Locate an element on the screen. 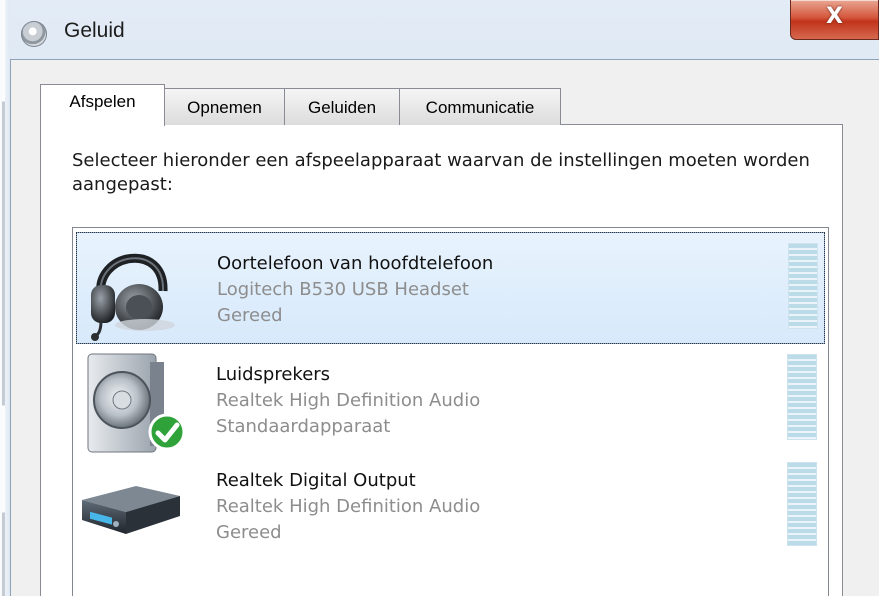 The height and width of the screenshot is (596, 879). digital-receiver-icon is located at coordinates (131, 510).